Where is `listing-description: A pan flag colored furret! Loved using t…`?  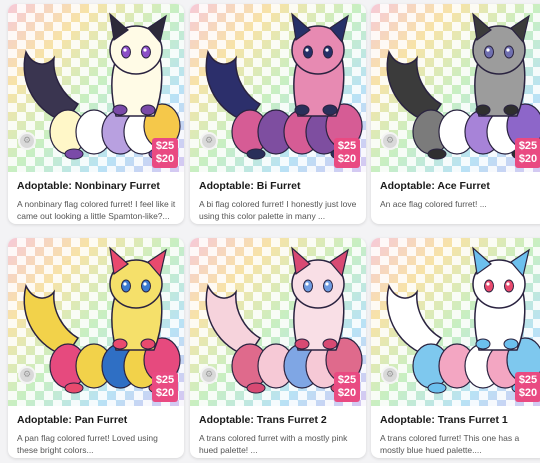
listing-description: A pan flag colored furret! Loved using t… is located at coordinates (87, 444).